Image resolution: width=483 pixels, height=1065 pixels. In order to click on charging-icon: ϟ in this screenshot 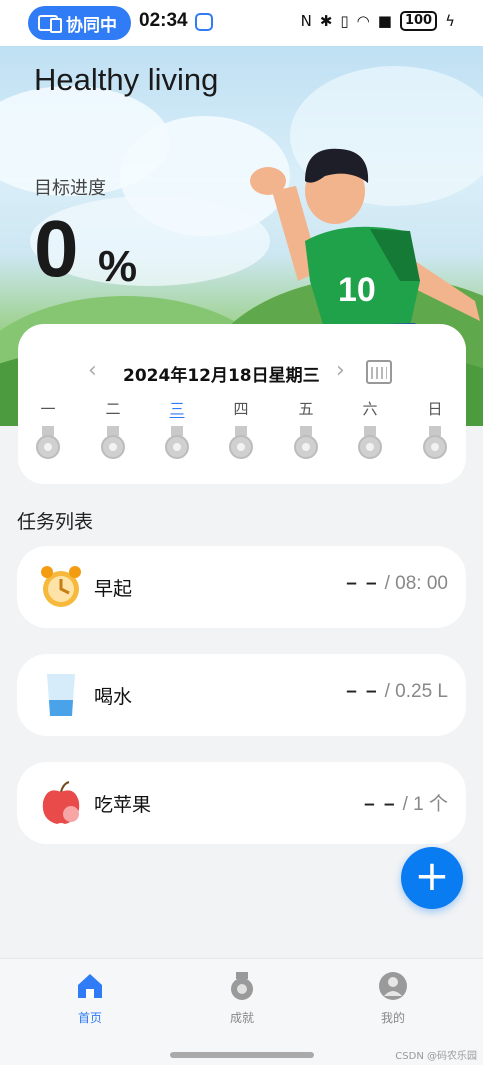, I will do `click(450, 21)`.